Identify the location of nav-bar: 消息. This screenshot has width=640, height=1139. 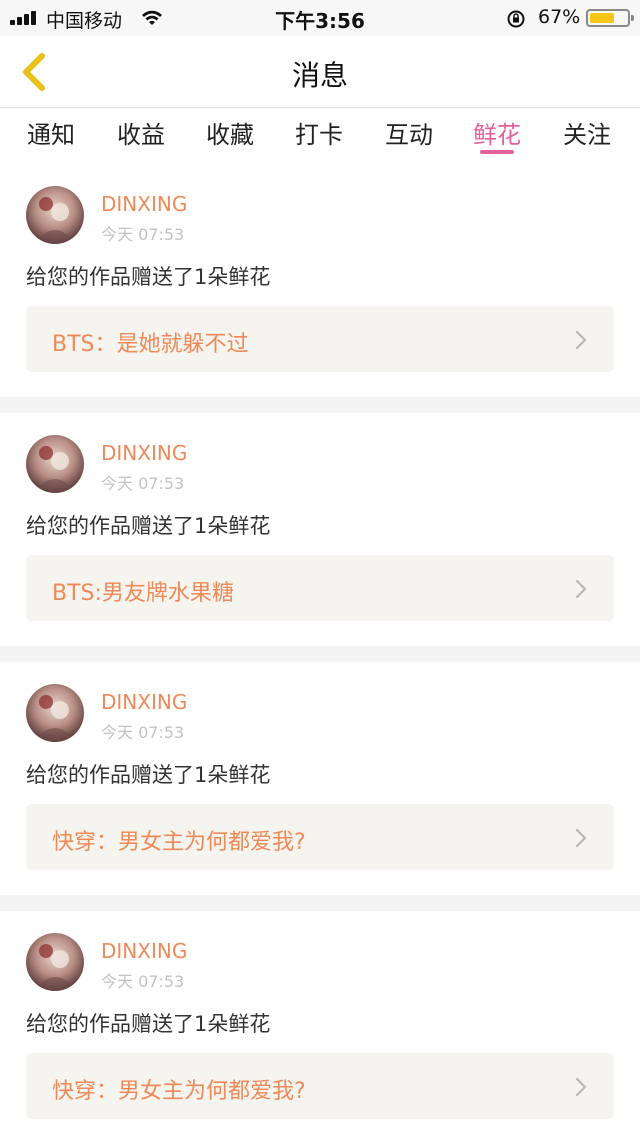
(320, 72).